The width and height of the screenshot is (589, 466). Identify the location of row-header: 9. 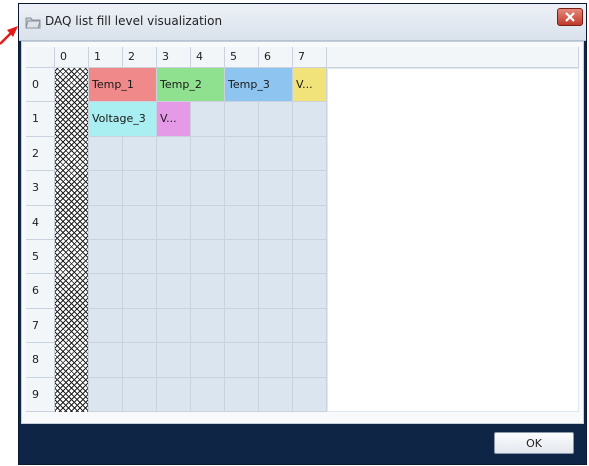
(40, 394).